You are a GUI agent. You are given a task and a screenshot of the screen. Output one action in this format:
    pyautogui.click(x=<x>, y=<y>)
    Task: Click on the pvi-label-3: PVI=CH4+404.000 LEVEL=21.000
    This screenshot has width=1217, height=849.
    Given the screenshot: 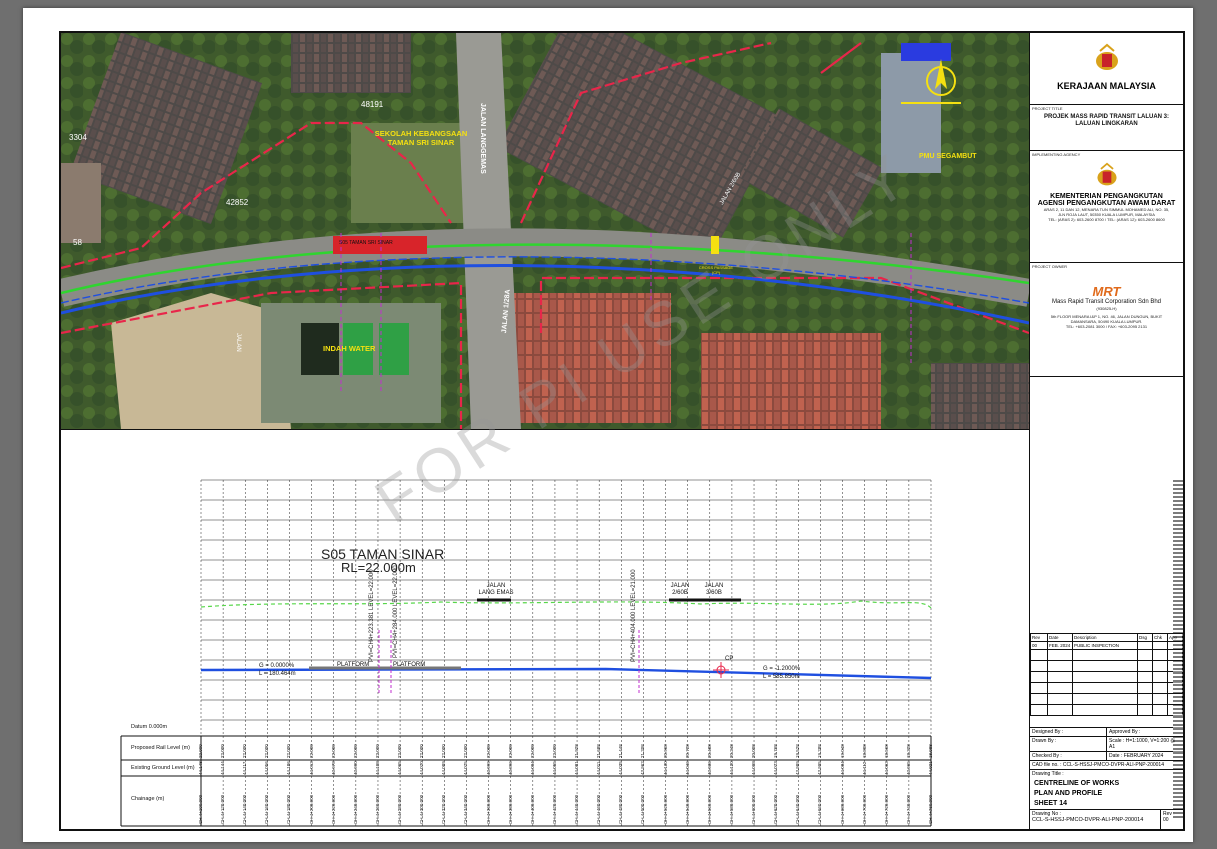 What is the action you would take?
    pyautogui.click(x=634, y=615)
    